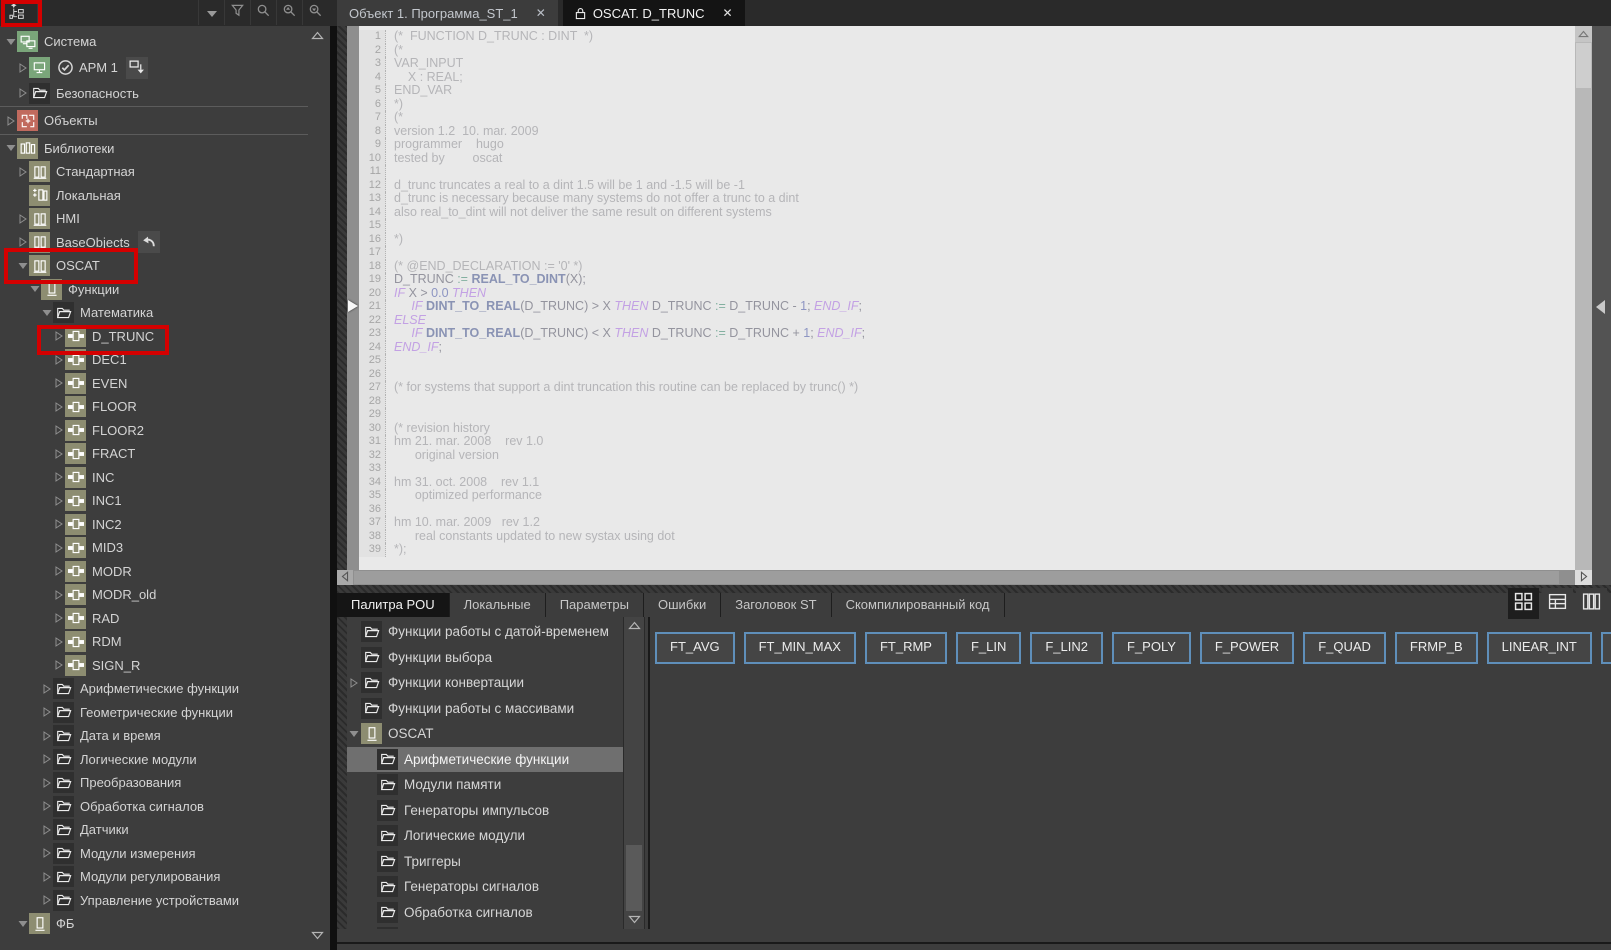 The height and width of the screenshot is (950, 1611). What do you see at coordinates (154, 619) in the screenshot?
I see `tree-item: RAD` at bounding box center [154, 619].